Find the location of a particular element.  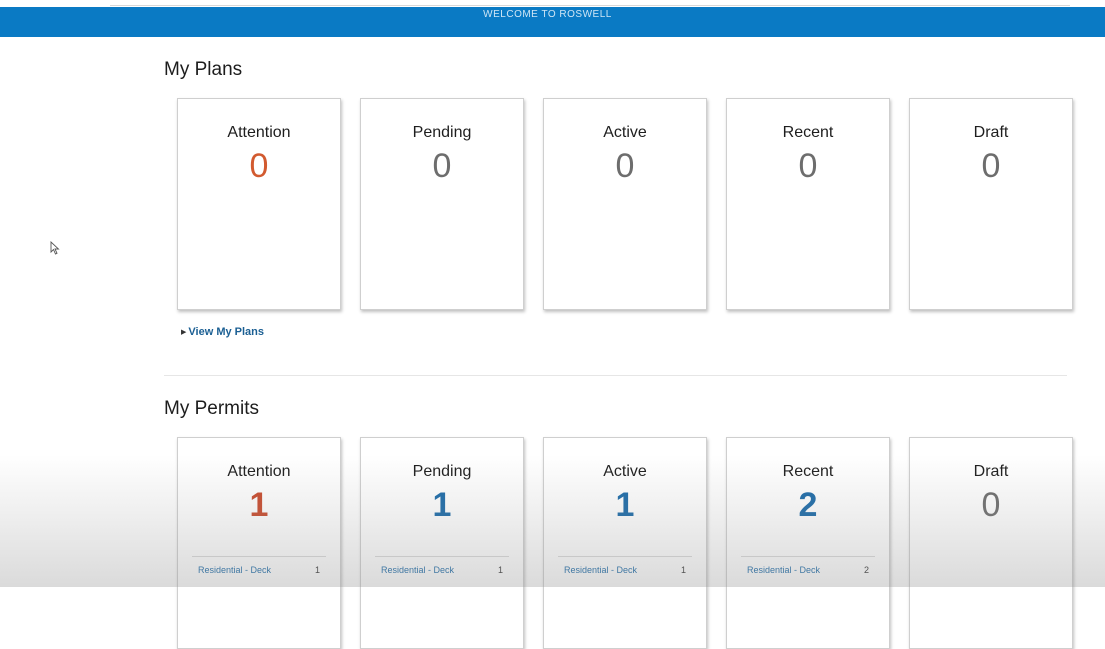

view-my-plans-label: View My Plans is located at coordinates (226, 332).